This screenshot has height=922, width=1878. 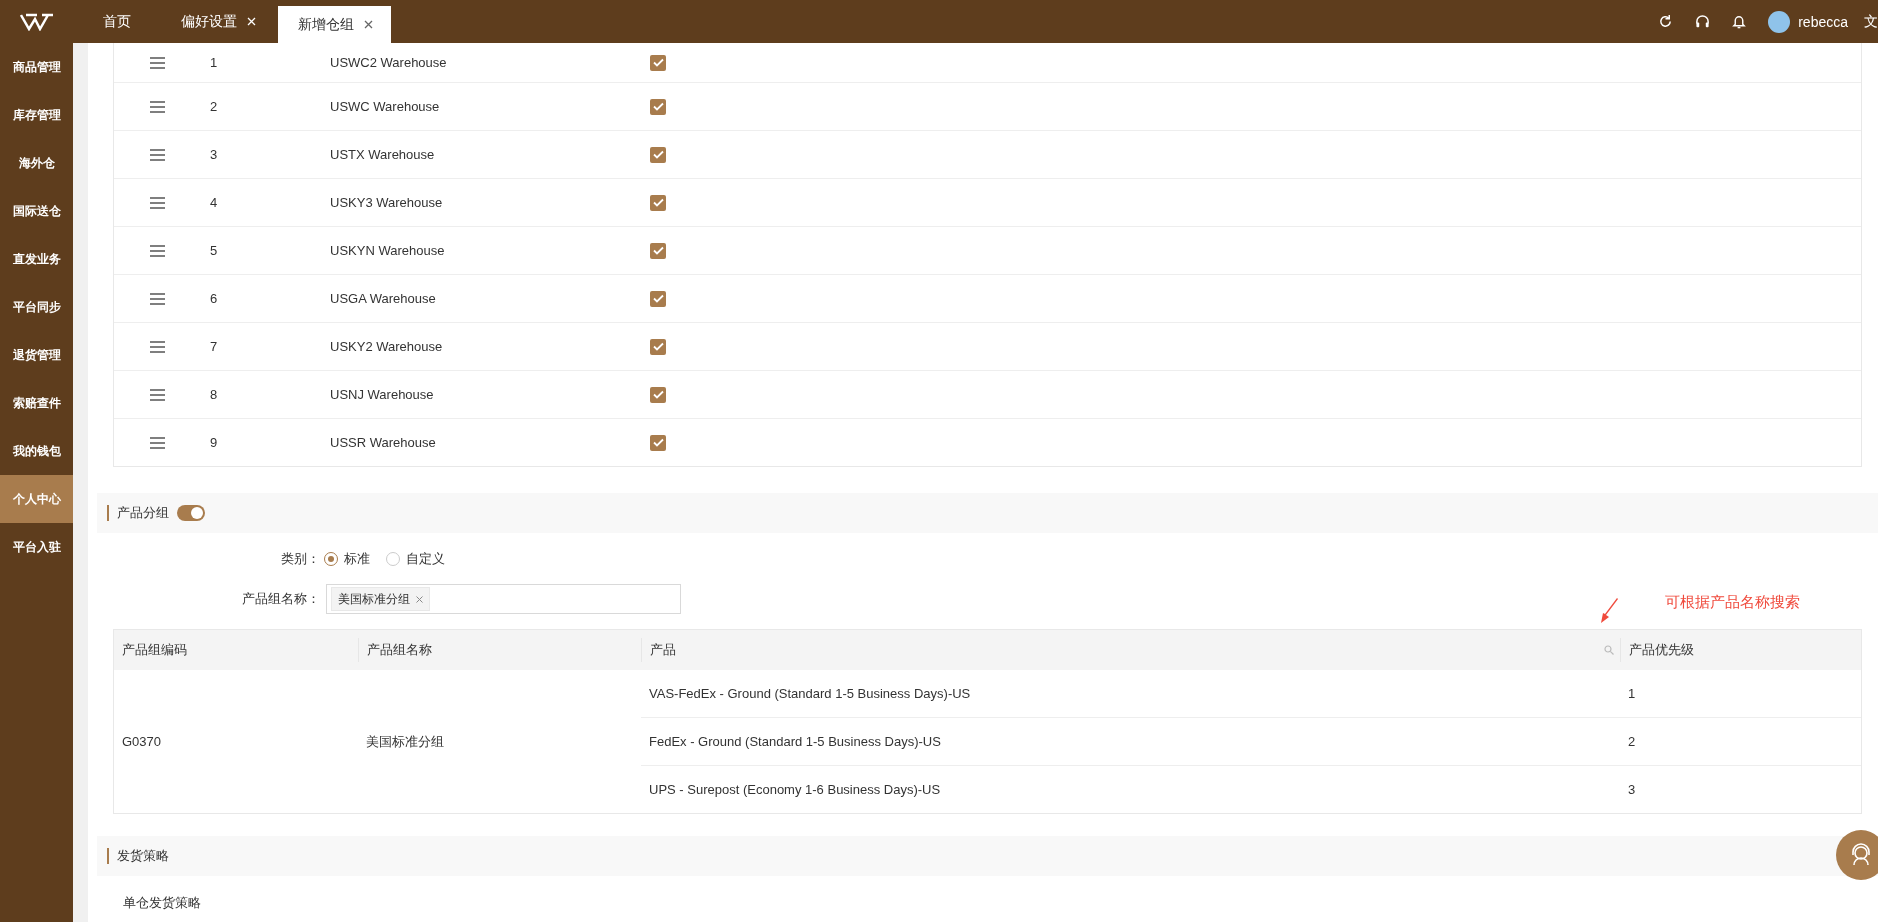 What do you see at coordinates (162, 902) in the screenshot?
I see `subsection-title: 单仓发货策略` at bounding box center [162, 902].